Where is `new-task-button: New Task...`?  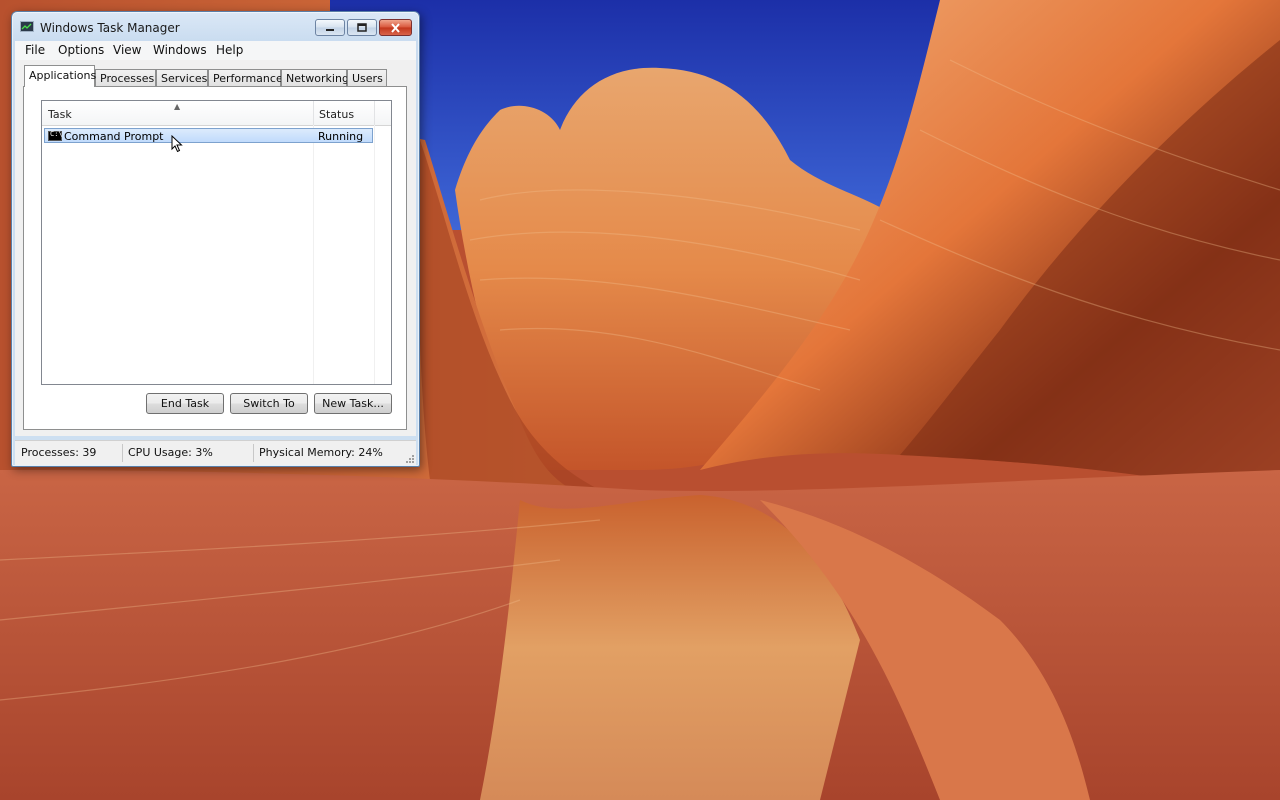 new-task-button: New Task... is located at coordinates (353, 403).